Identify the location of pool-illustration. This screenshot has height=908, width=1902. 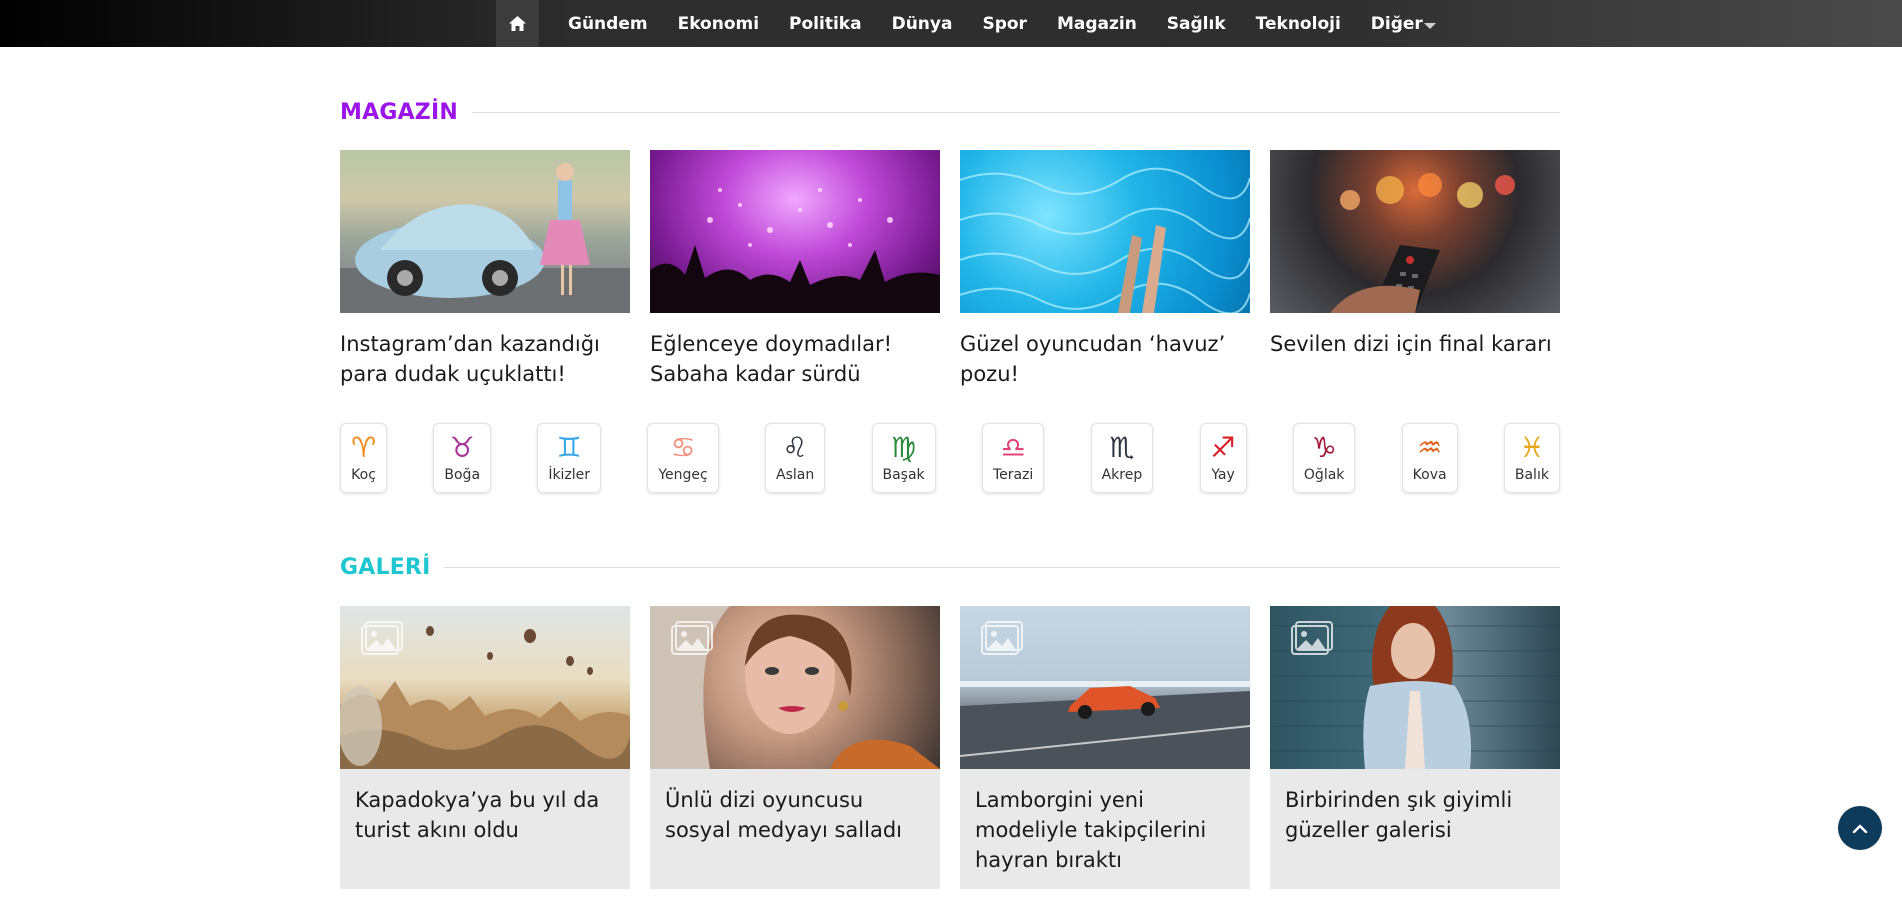
(1105, 240).